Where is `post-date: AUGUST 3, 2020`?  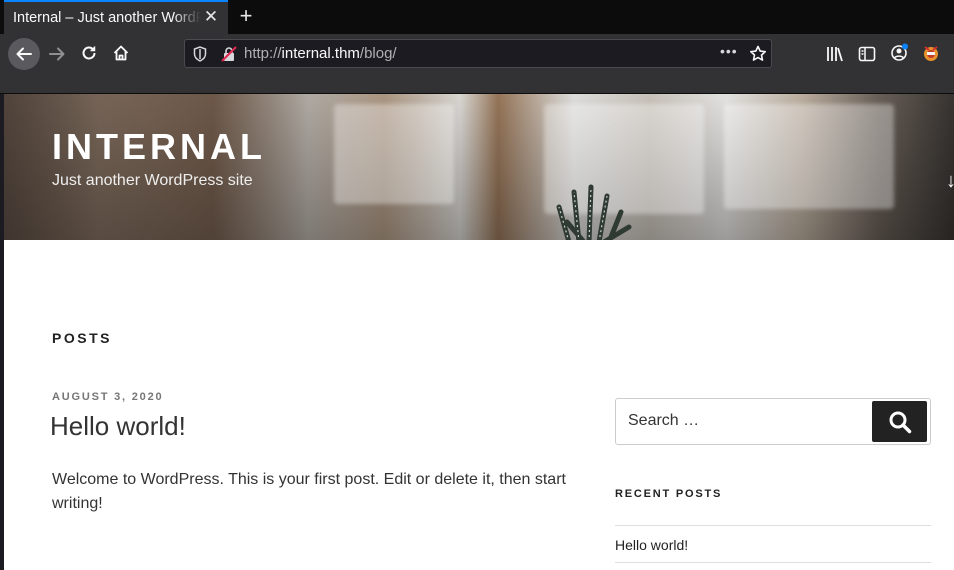
post-date: AUGUST 3, 2020 is located at coordinates (107, 397).